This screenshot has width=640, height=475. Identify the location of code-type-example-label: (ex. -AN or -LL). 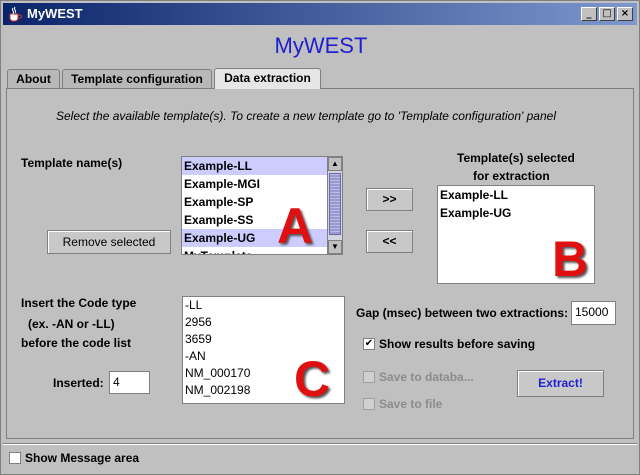
(71, 324).